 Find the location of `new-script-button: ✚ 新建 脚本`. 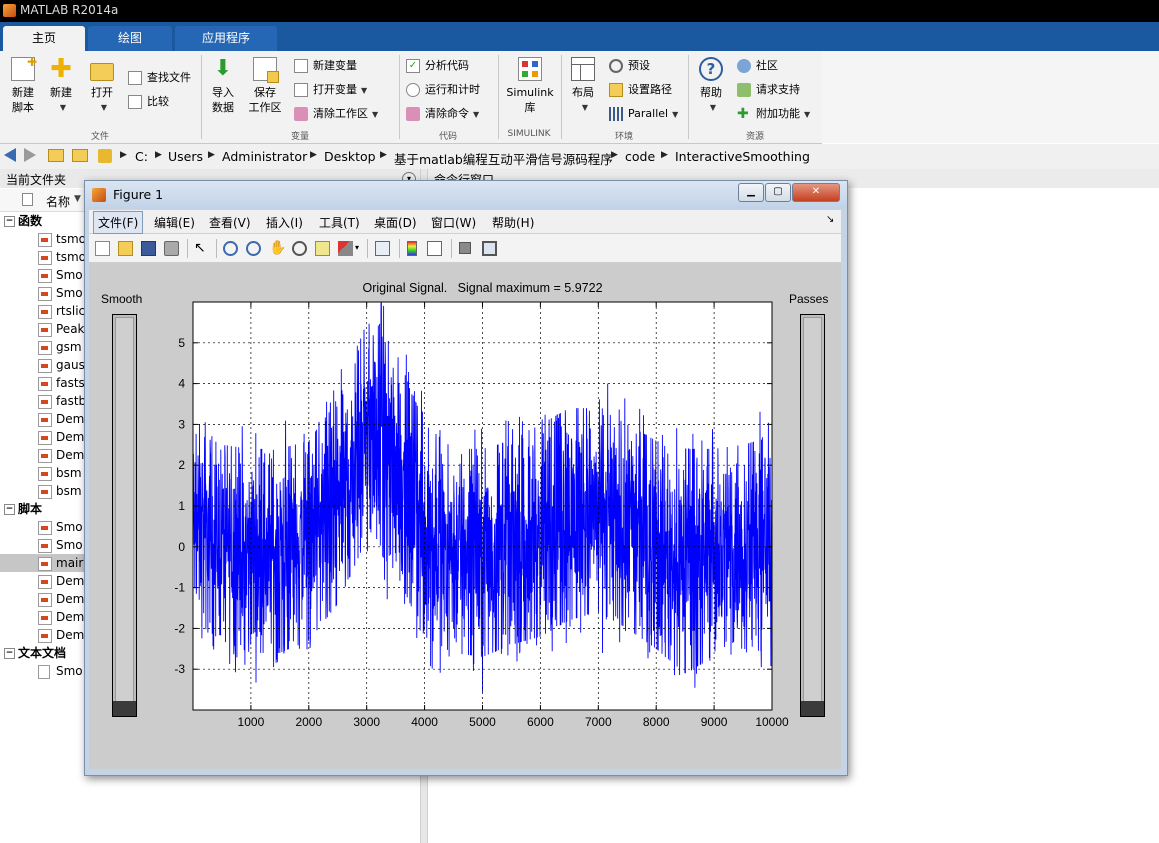

new-script-button: ✚ 新建 脚本 is located at coordinates (23, 85).